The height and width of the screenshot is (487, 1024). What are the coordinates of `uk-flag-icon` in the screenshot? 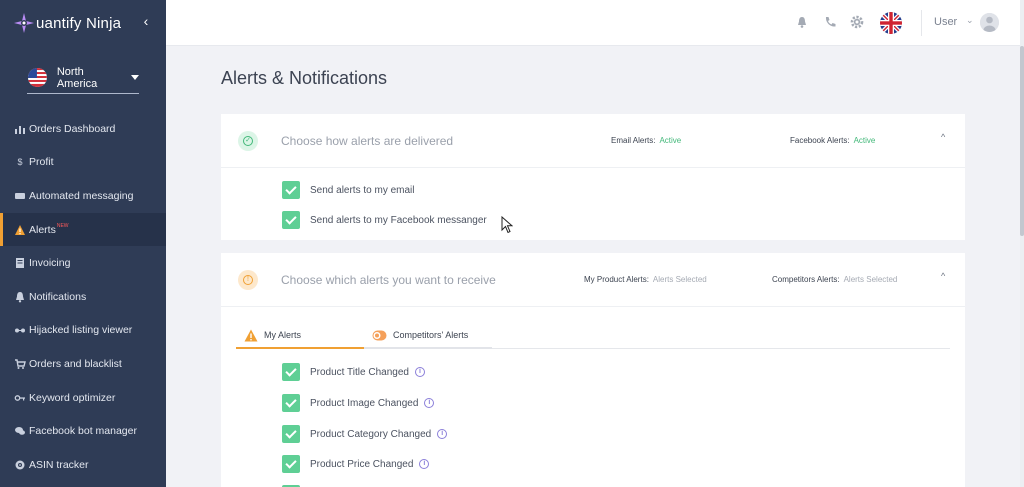 It's located at (891, 23).